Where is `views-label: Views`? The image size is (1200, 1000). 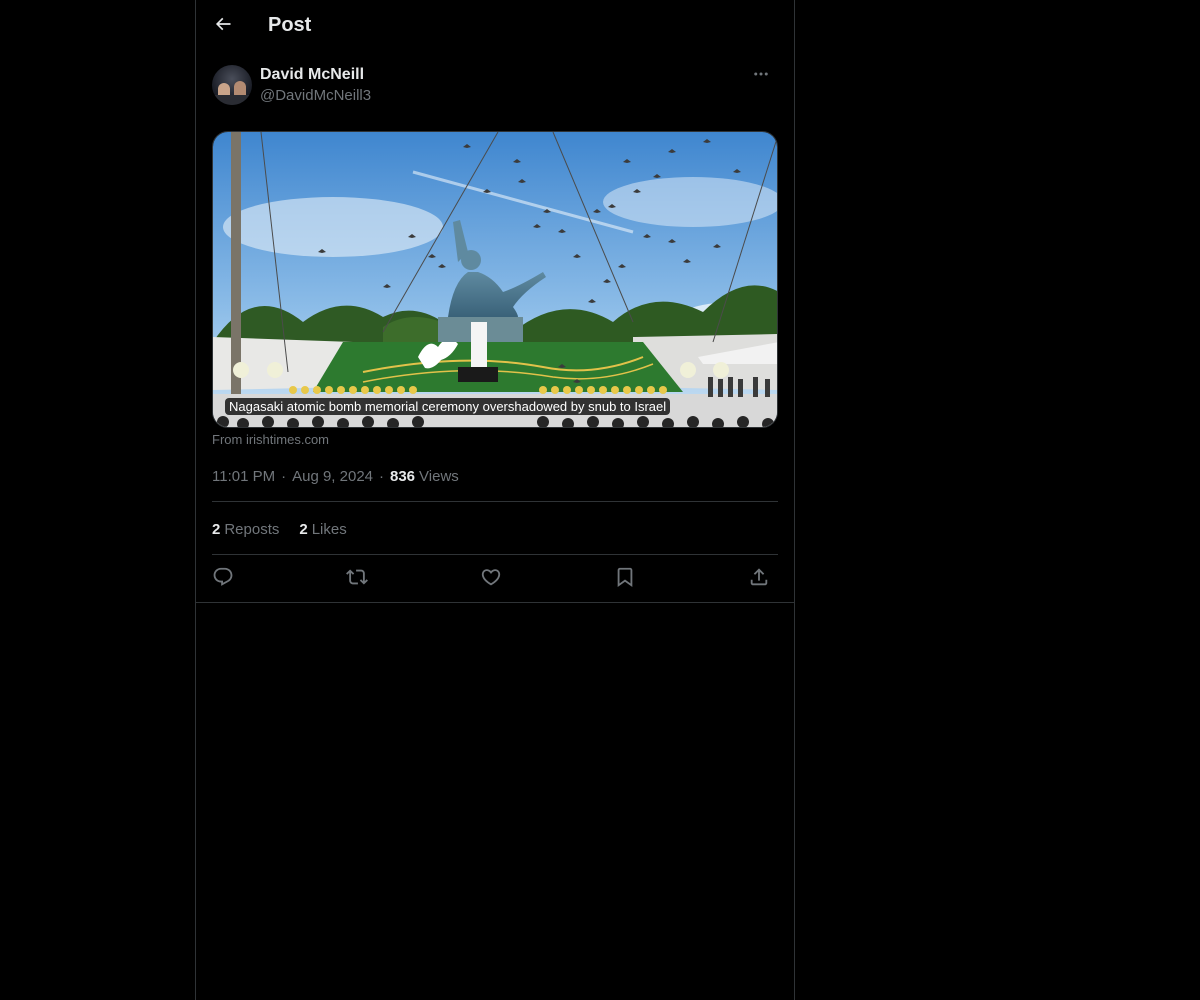
views-label: Views is located at coordinates (439, 476).